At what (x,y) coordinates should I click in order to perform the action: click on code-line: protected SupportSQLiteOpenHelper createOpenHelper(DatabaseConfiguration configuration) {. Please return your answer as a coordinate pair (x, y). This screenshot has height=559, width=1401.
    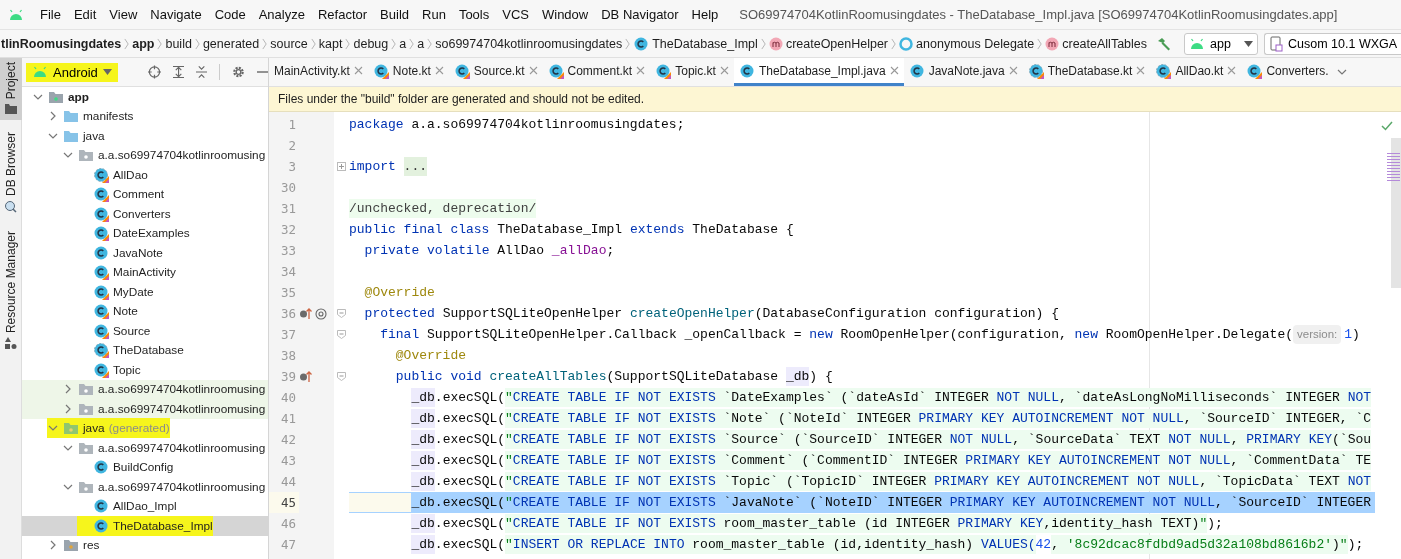
    Looking at the image, I should click on (711, 314).